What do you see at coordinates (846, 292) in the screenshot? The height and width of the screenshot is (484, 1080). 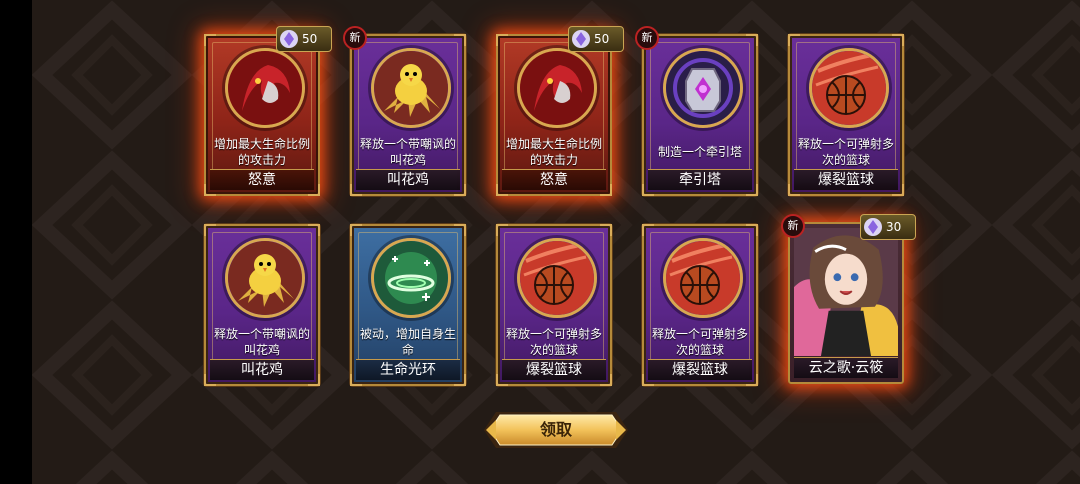 I see `hero-portrait-icon` at bounding box center [846, 292].